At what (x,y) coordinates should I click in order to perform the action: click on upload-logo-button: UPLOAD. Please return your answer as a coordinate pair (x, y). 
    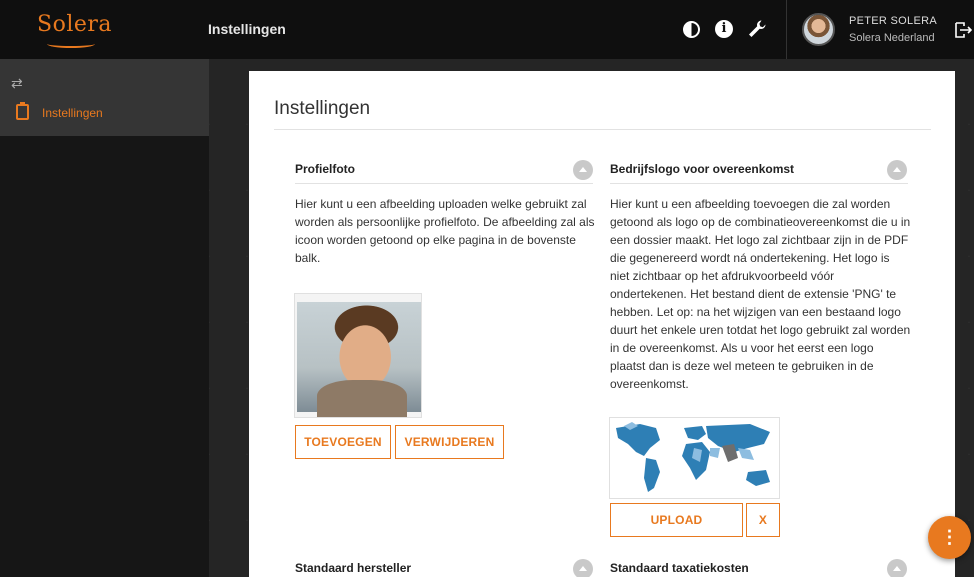
    Looking at the image, I should click on (676, 520).